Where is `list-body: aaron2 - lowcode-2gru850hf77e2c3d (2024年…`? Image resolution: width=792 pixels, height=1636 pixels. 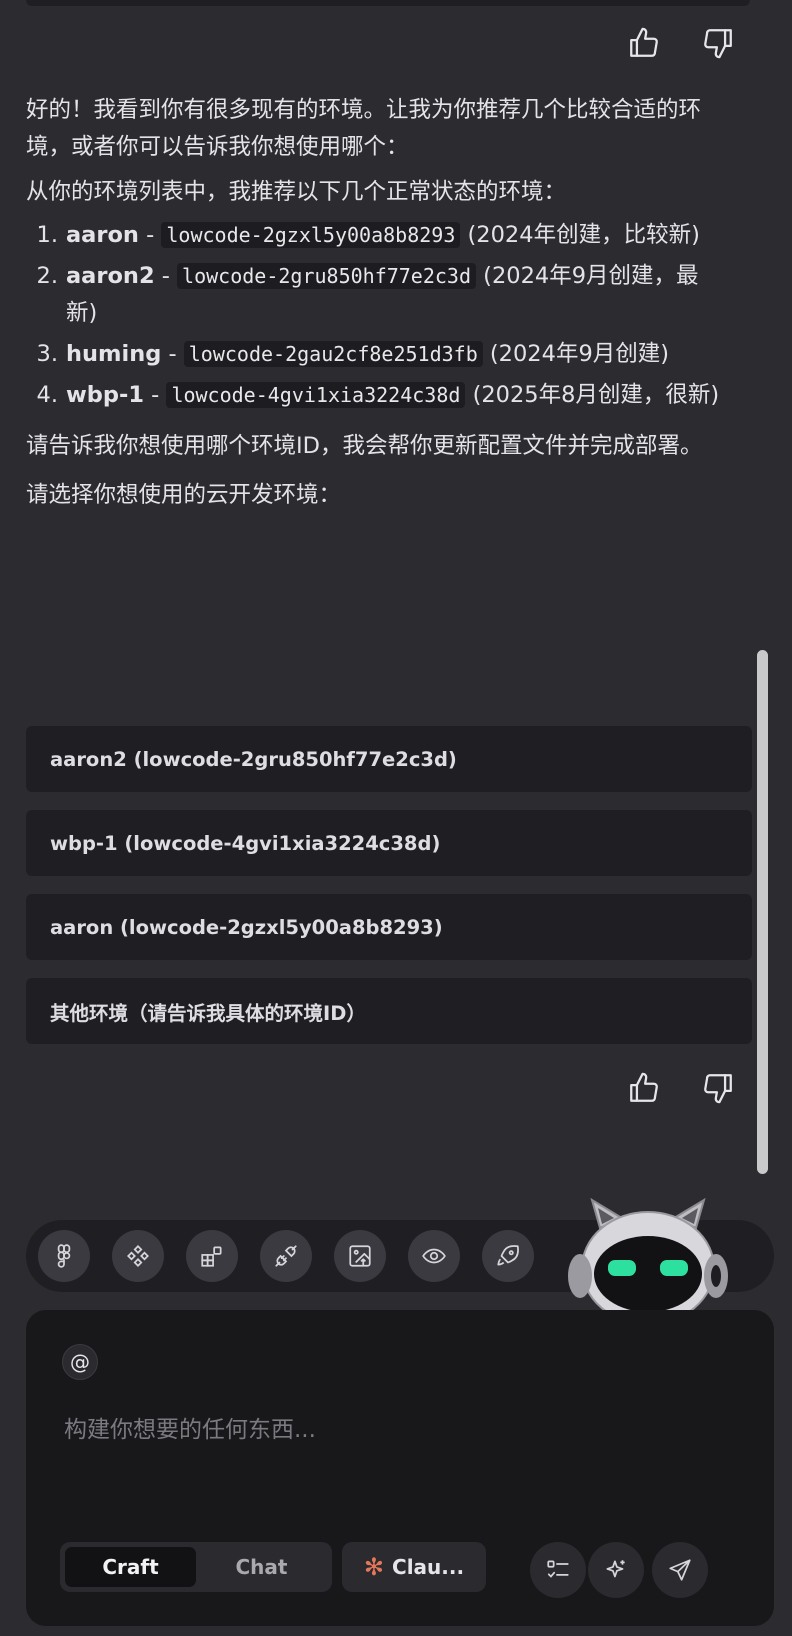 list-body: aaron2 - lowcode-2gru850hf77e2c3d (2024年… is located at coordinates (395, 295).